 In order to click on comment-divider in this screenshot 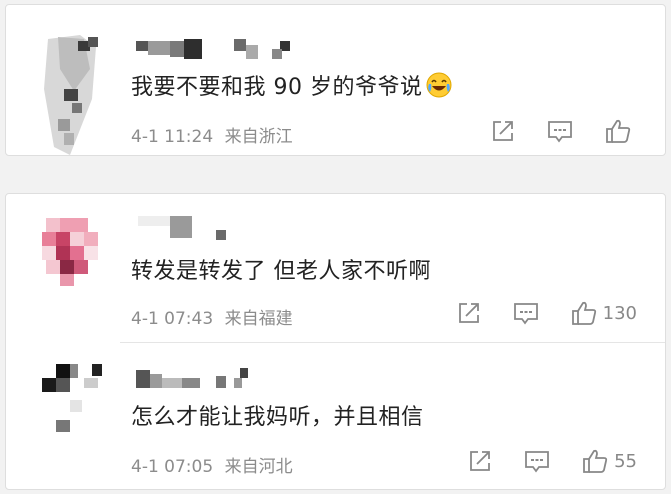, I will do `click(392, 342)`.